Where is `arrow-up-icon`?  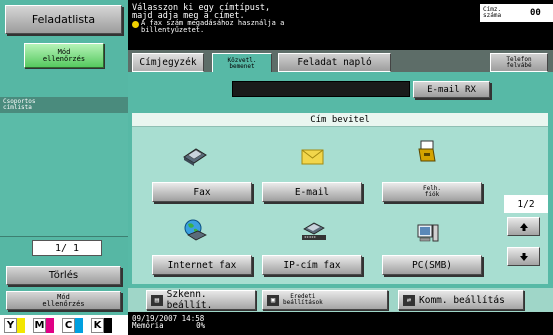 arrow-up-icon is located at coordinates (523, 226).